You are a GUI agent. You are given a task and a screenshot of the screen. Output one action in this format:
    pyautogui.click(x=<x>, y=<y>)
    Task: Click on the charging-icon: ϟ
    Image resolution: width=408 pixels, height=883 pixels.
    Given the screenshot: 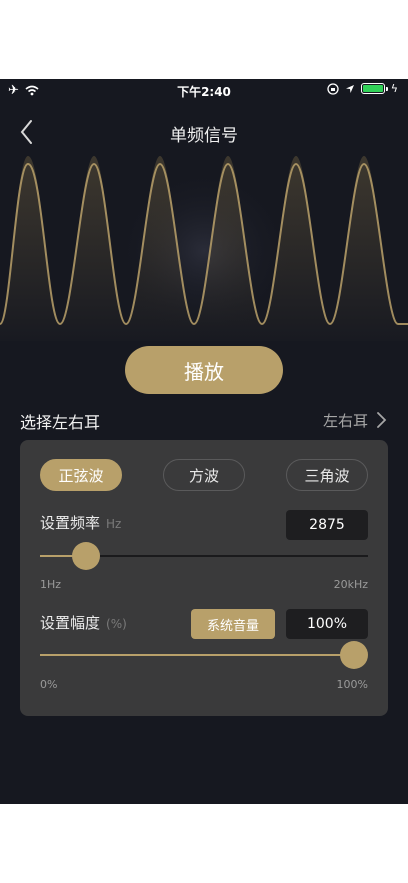 What is the action you would take?
    pyautogui.click(x=394, y=88)
    